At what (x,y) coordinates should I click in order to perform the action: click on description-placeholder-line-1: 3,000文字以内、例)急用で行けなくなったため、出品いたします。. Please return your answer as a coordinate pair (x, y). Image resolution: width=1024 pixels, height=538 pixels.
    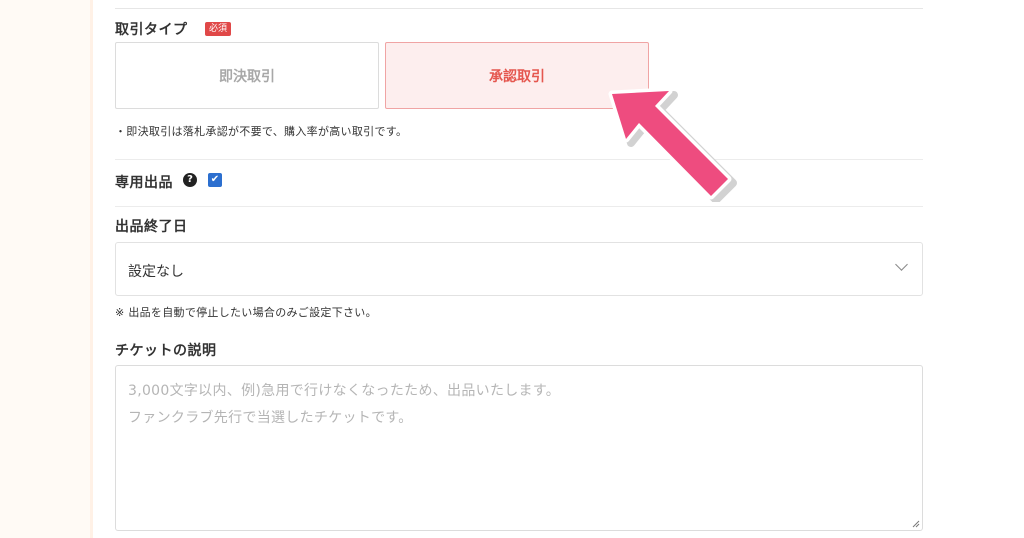
    Looking at the image, I should click on (344, 391).